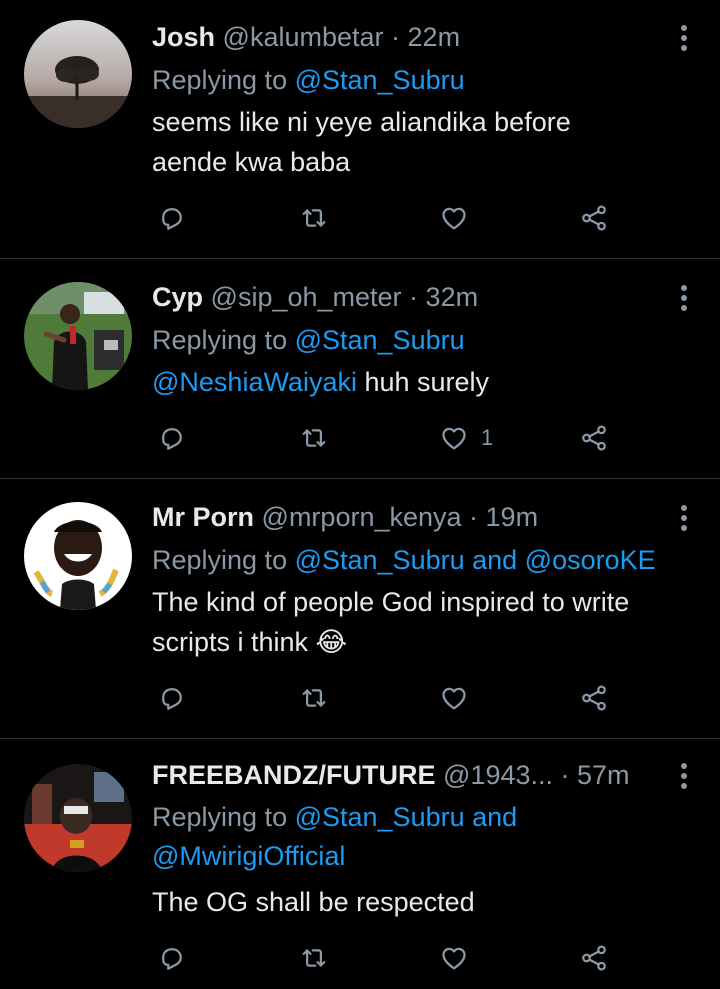 The image size is (720, 989). I want to click on display-name: FREEBANDZ/FUTURE, so click(294, 775).